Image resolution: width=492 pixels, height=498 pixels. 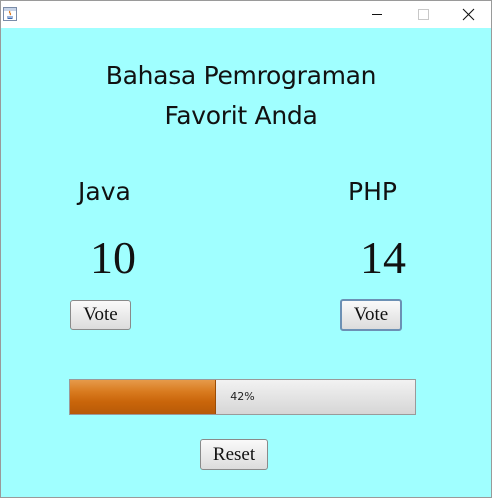 I want to click on java-label: Java, so click(x=104, y=191).